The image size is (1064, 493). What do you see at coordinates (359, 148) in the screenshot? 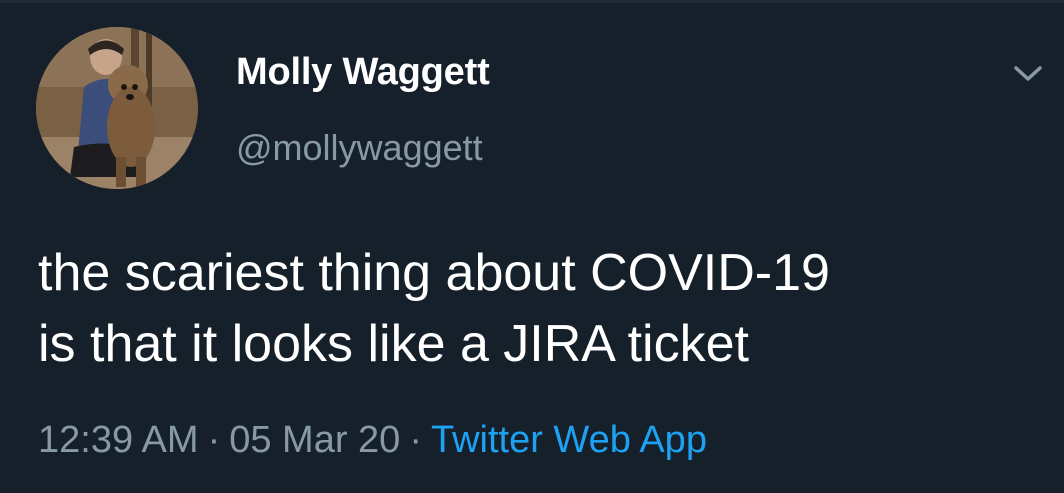
I see `author-handle: @mollywaggett` at bounding box center [359, 148].